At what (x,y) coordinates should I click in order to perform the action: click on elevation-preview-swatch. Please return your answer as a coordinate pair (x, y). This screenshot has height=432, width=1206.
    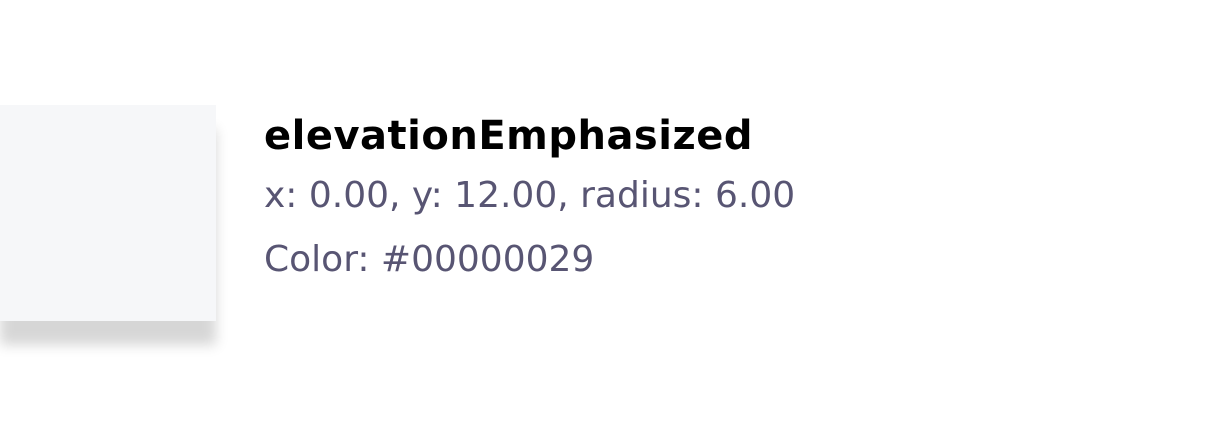
    Looking at the image, I should click on (108, 213).